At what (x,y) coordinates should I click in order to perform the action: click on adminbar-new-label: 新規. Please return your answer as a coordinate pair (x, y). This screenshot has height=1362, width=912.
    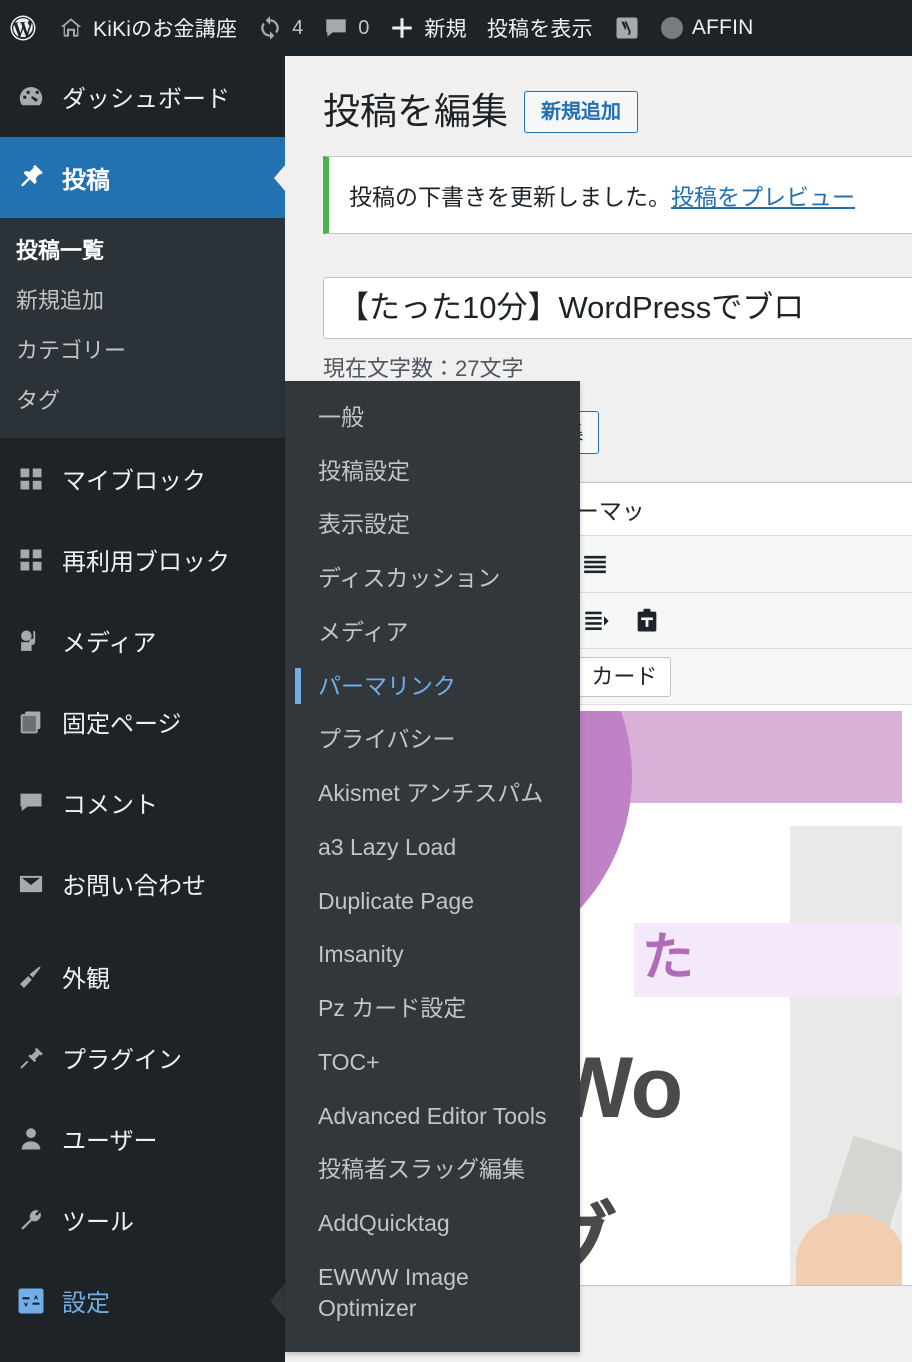
    Looking at the image, I should click on (445, 29).